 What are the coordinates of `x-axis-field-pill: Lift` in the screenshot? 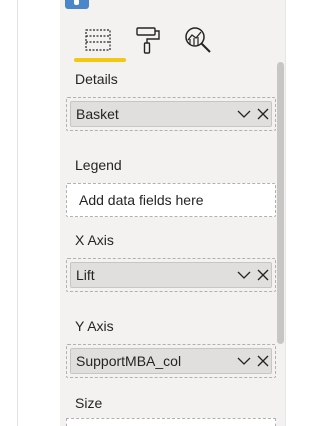 It's located at (171, 275).